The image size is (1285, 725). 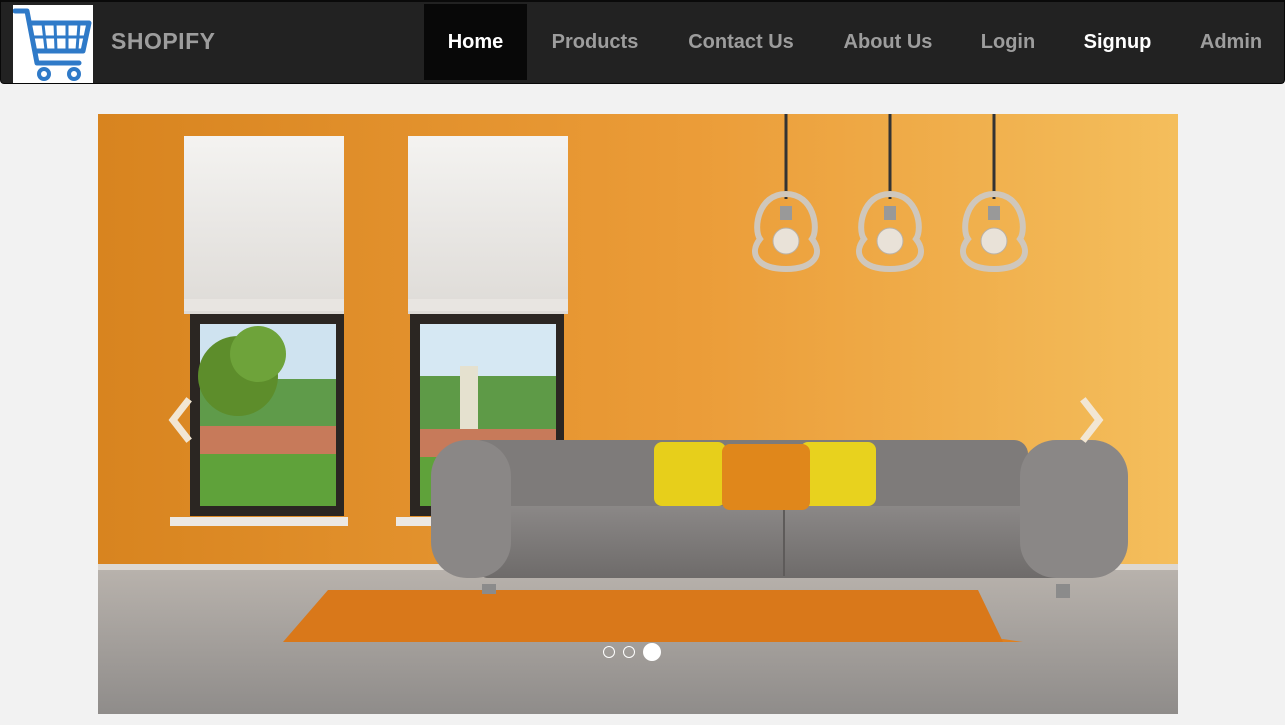 I want to click on chevron-right-icon, so click(x=1092, y=420).